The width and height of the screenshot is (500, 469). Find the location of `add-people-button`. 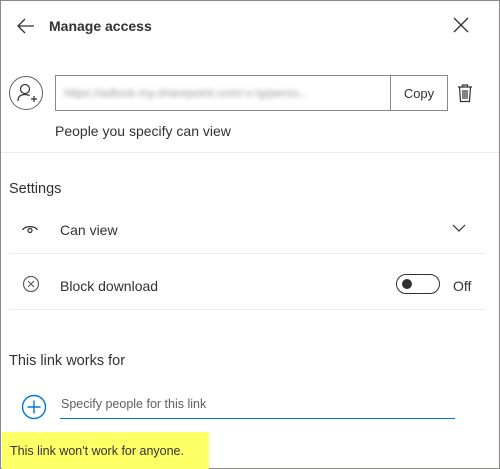

add-people-button is located at coordinates (34, 407).